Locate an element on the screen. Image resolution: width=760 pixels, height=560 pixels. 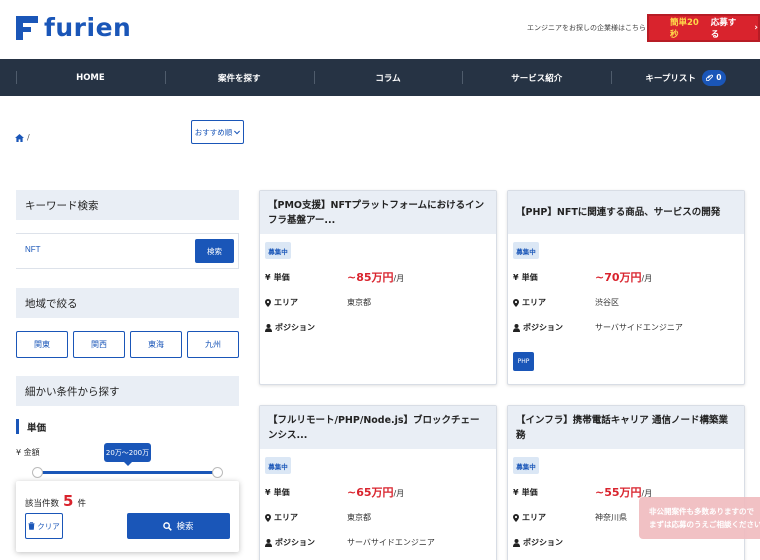
nav-item-label: コラム is located at coordinates (388, 78).